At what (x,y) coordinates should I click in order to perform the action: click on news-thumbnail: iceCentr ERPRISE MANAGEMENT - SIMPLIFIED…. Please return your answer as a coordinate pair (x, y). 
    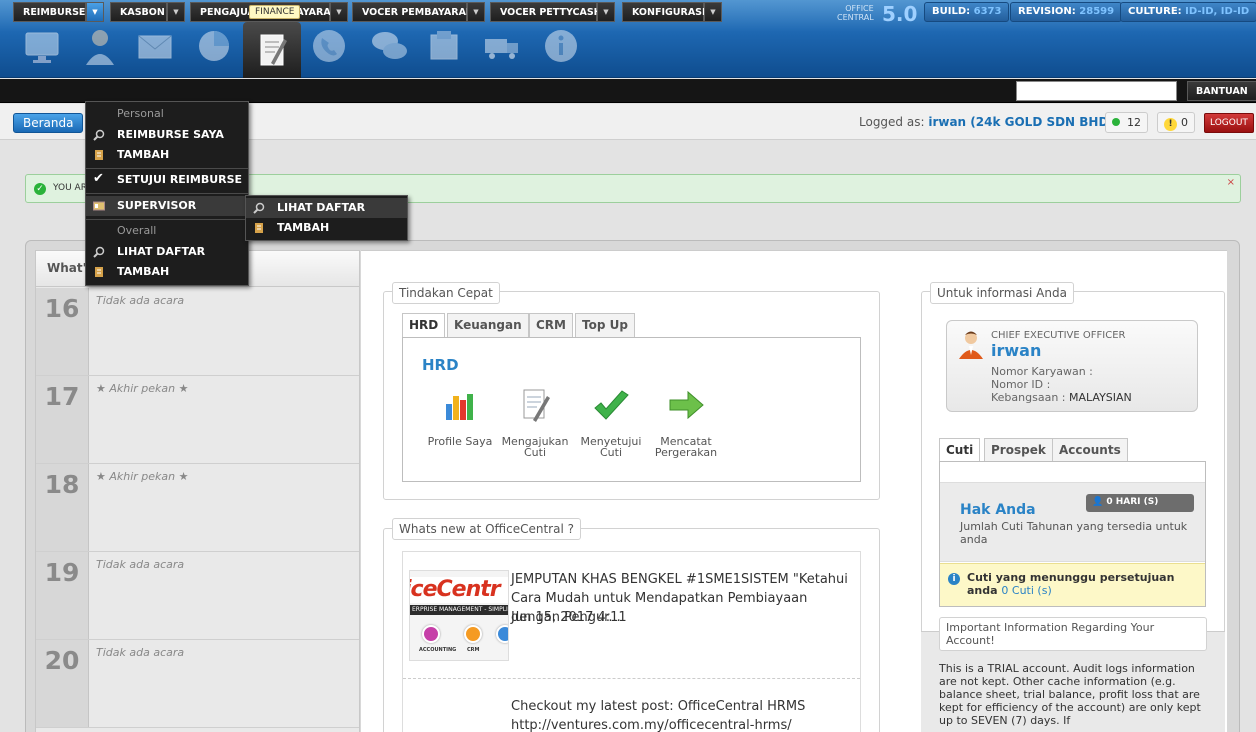
    Looking at the image, I should click on (459, 615).